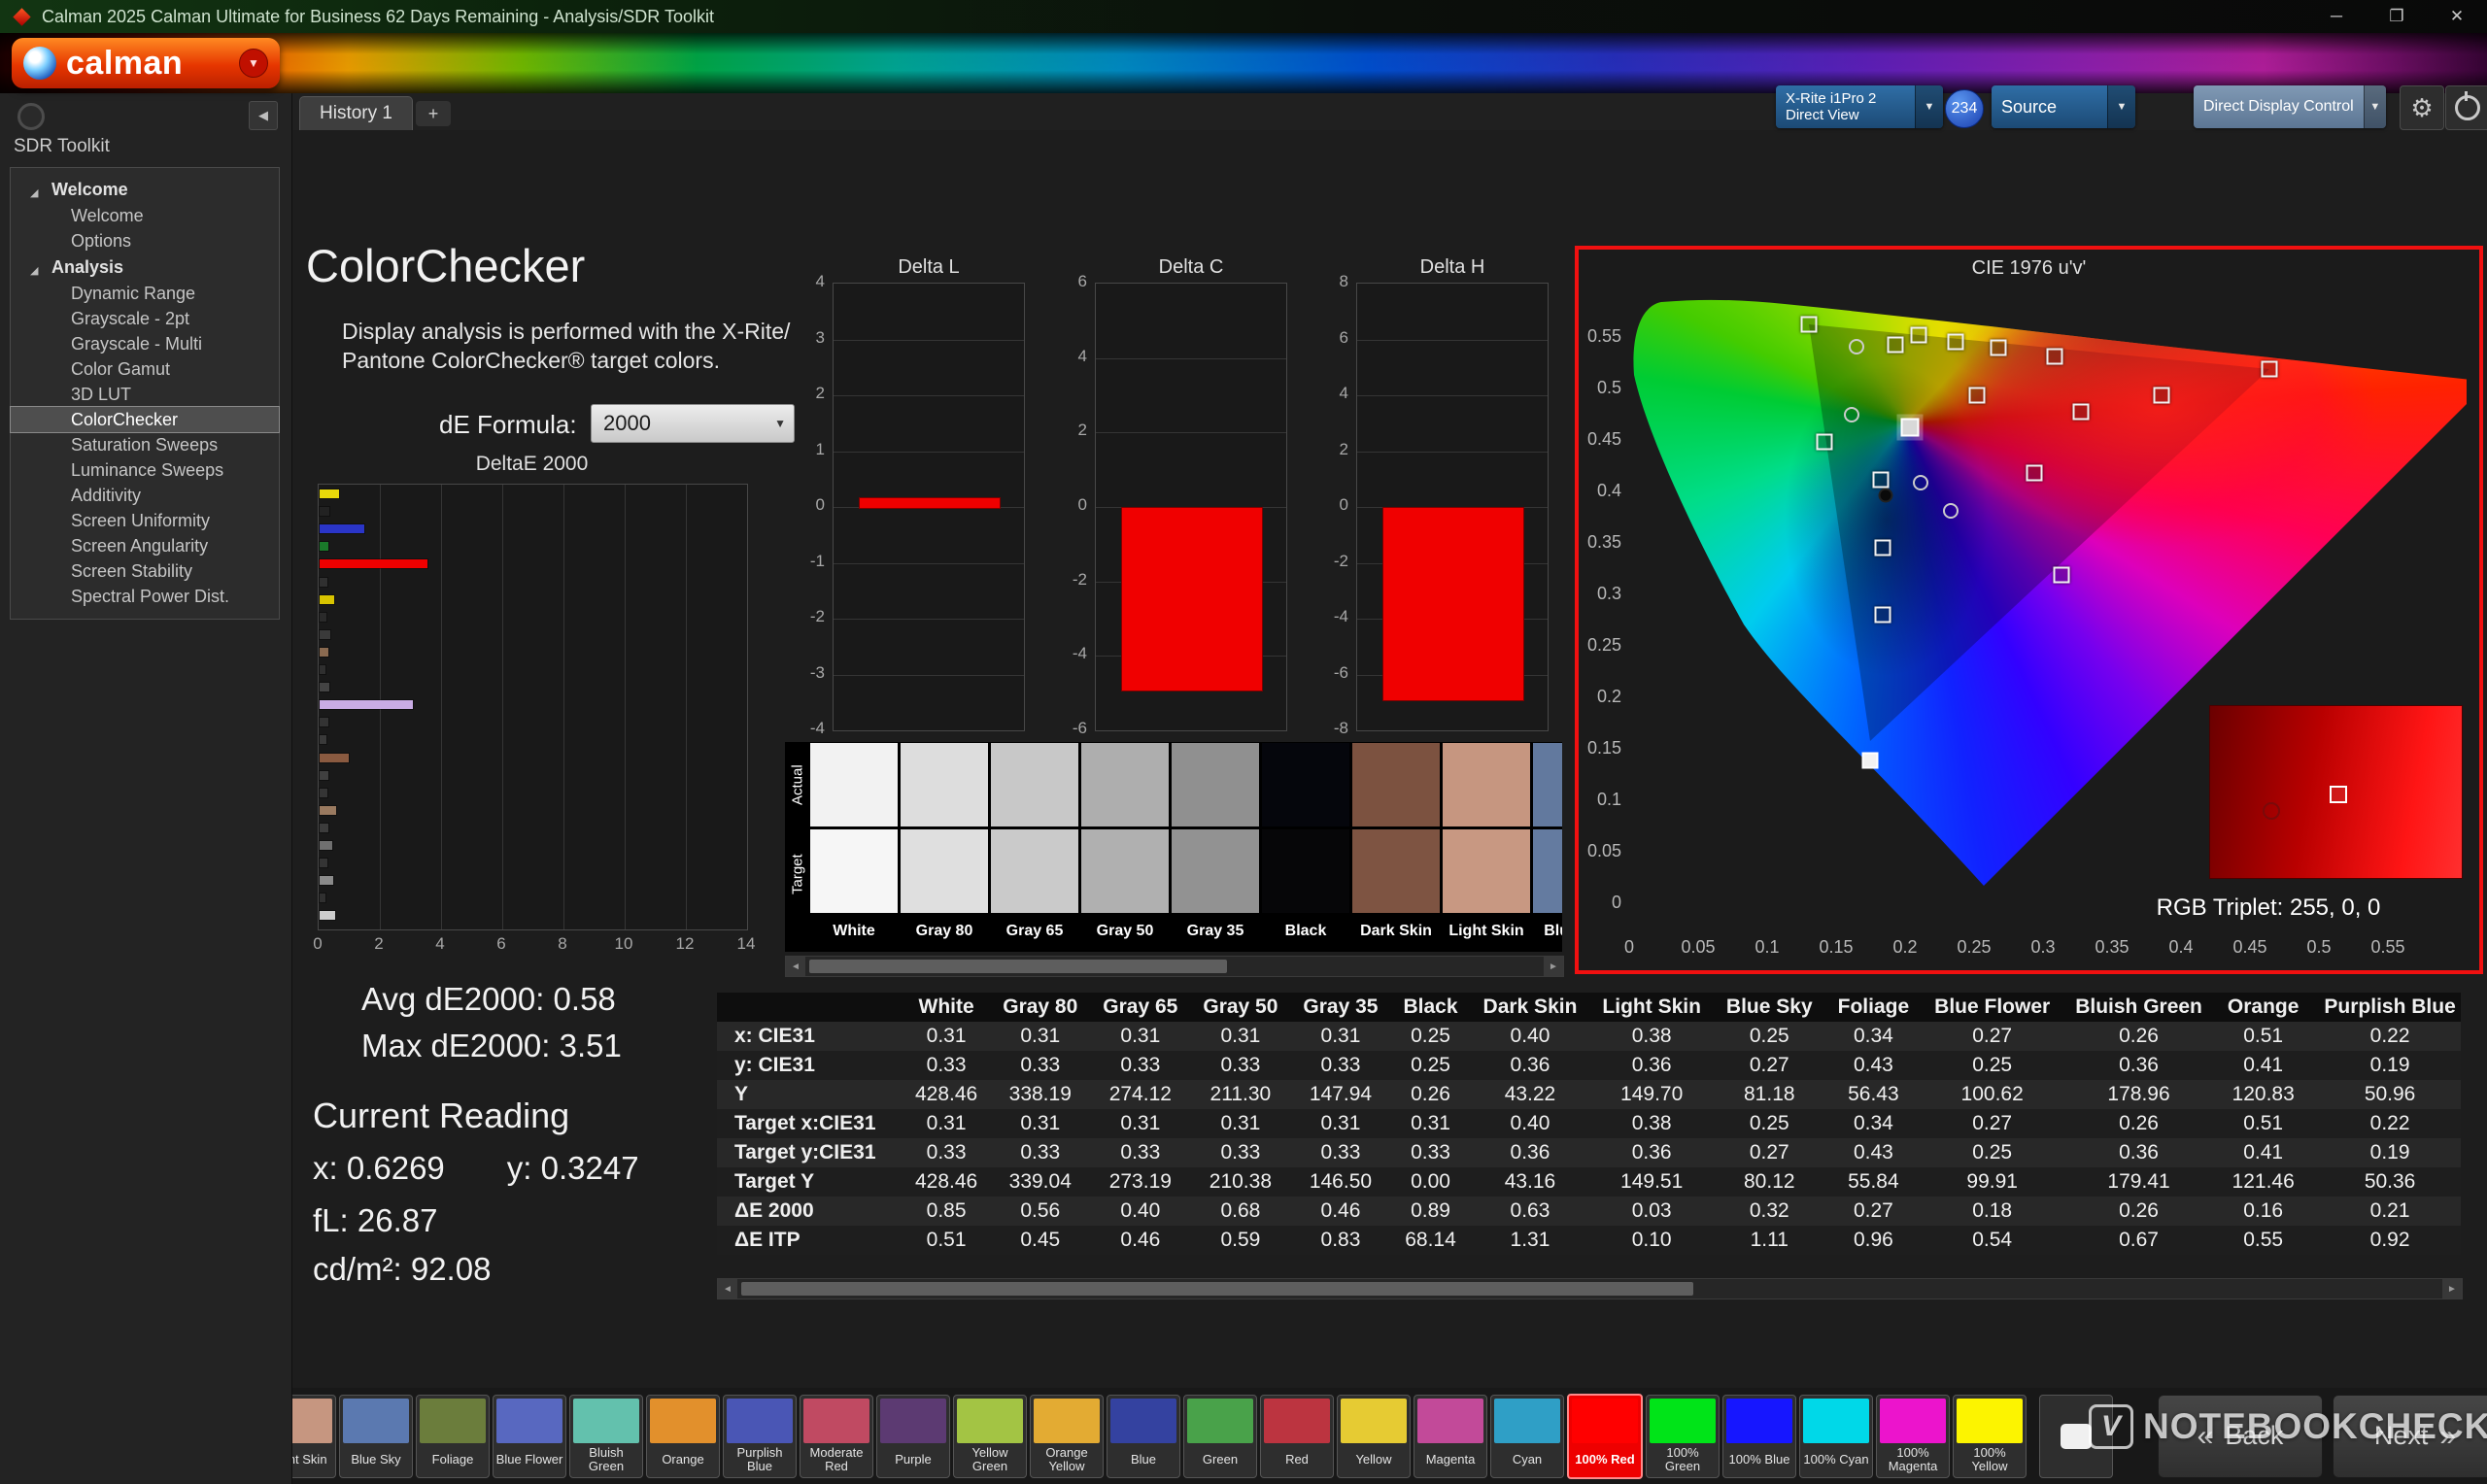 This screenshot has width=2487, height=1484. Describe the element at coordinates (1040, 1094) in the screenshot. I see `table-cell: 338.19` at that location.